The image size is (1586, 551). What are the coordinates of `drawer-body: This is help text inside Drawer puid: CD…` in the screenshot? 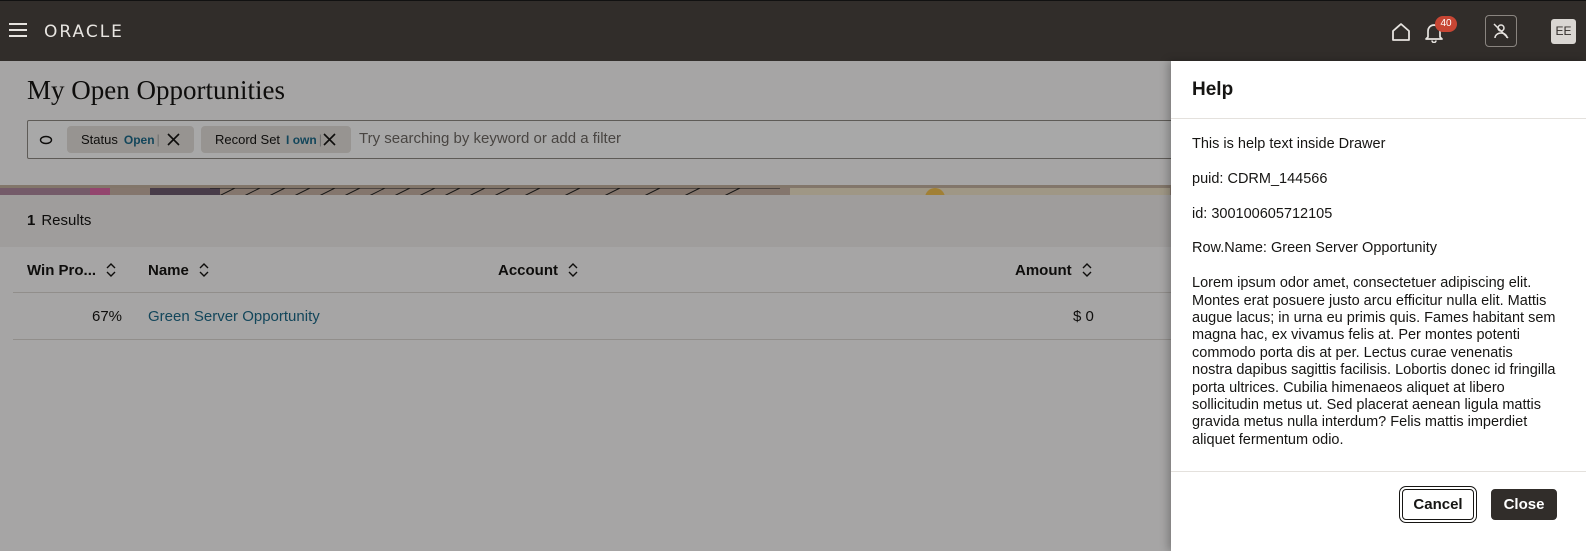 It's located at (1374, 301).